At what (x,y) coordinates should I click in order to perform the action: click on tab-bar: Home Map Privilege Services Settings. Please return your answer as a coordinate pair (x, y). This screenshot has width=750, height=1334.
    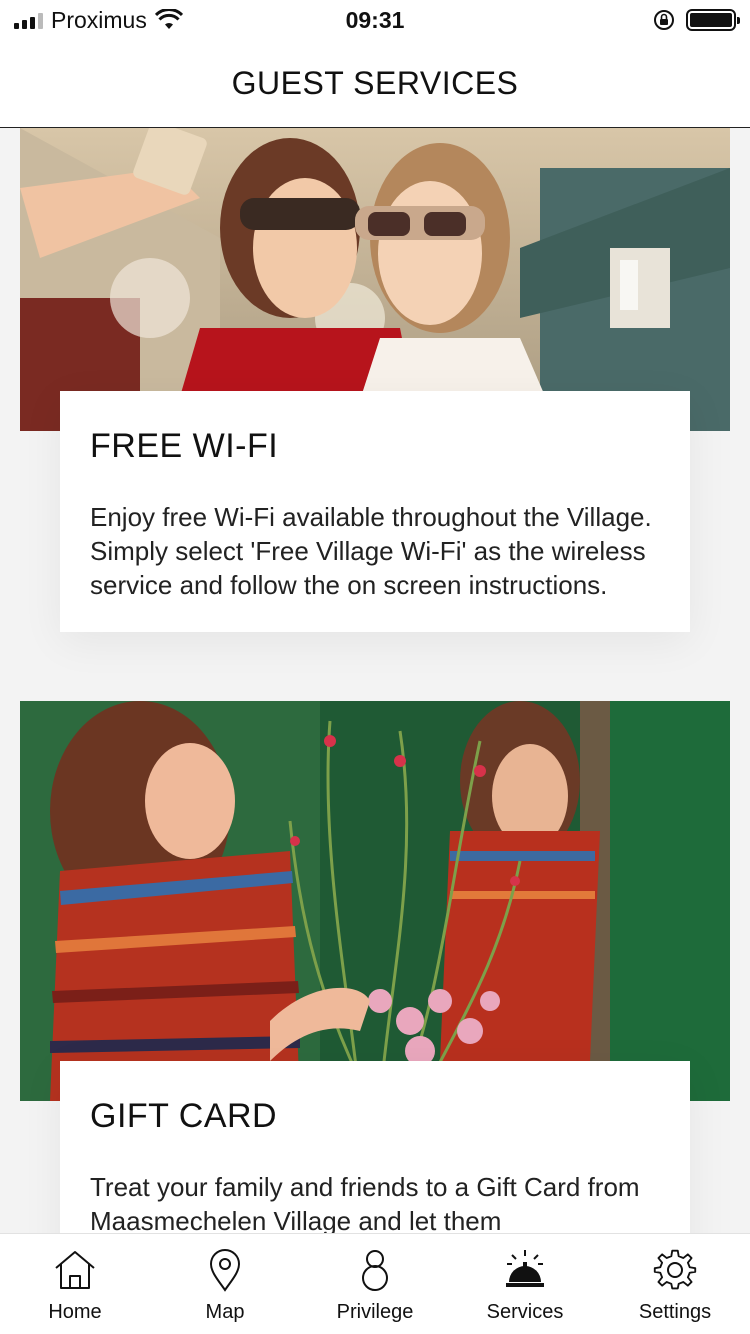
    Looking at the image, I should click on (375, 1283).